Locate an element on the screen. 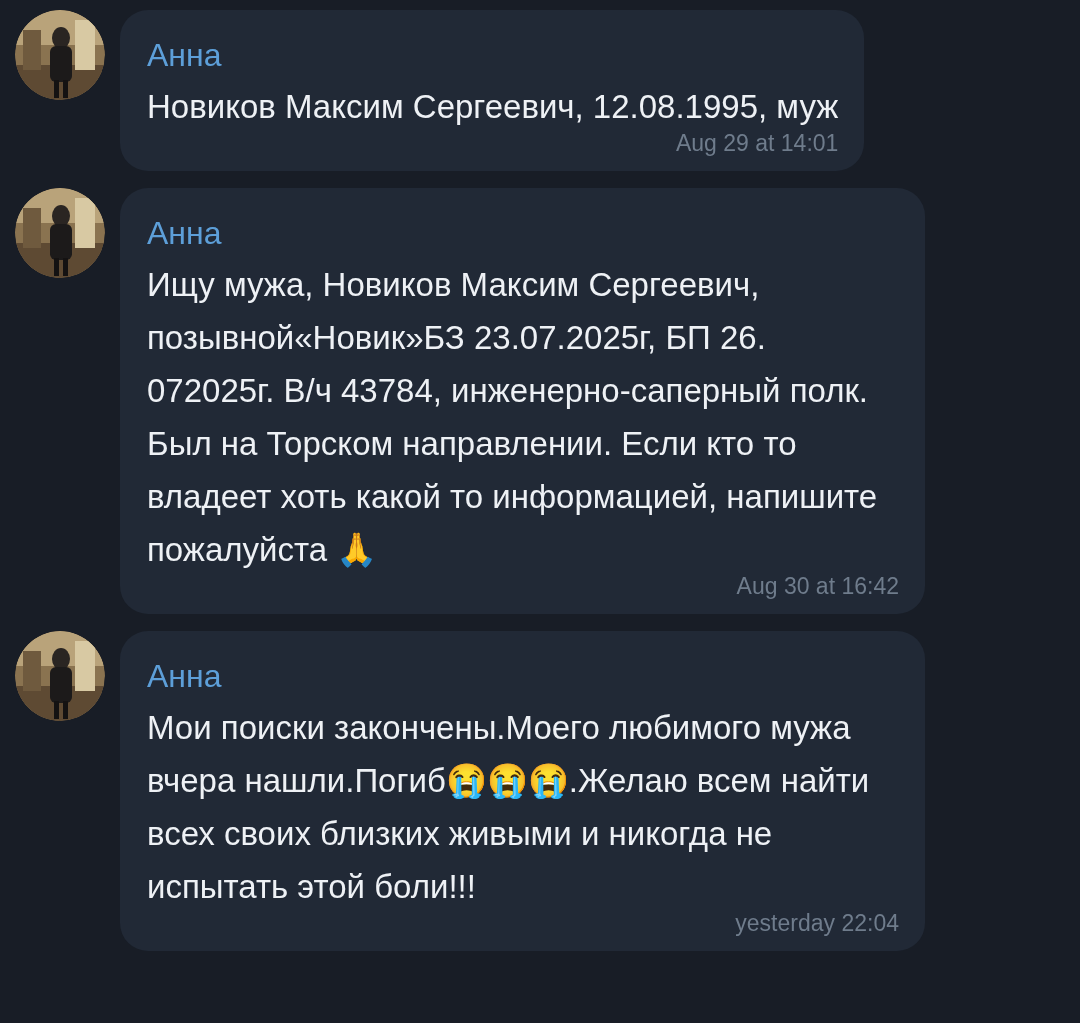 This screenshot has height=1023, width=1080. message-text: Мои поиски закончены.Моего любимого мужа вчера нашли.Погиб😭😭😭.Желаю всем найти всех своих близких живыми и никогда не испытать этой боли!!! is located at coordinates (509, 807).